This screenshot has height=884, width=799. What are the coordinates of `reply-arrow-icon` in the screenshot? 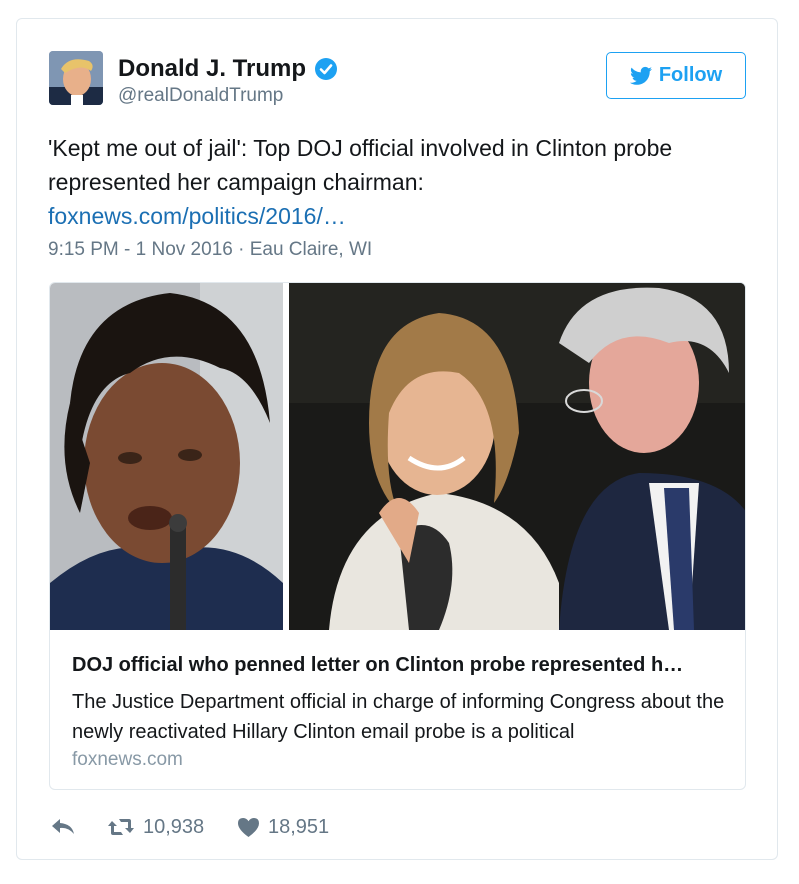 It's located at (63, 826).